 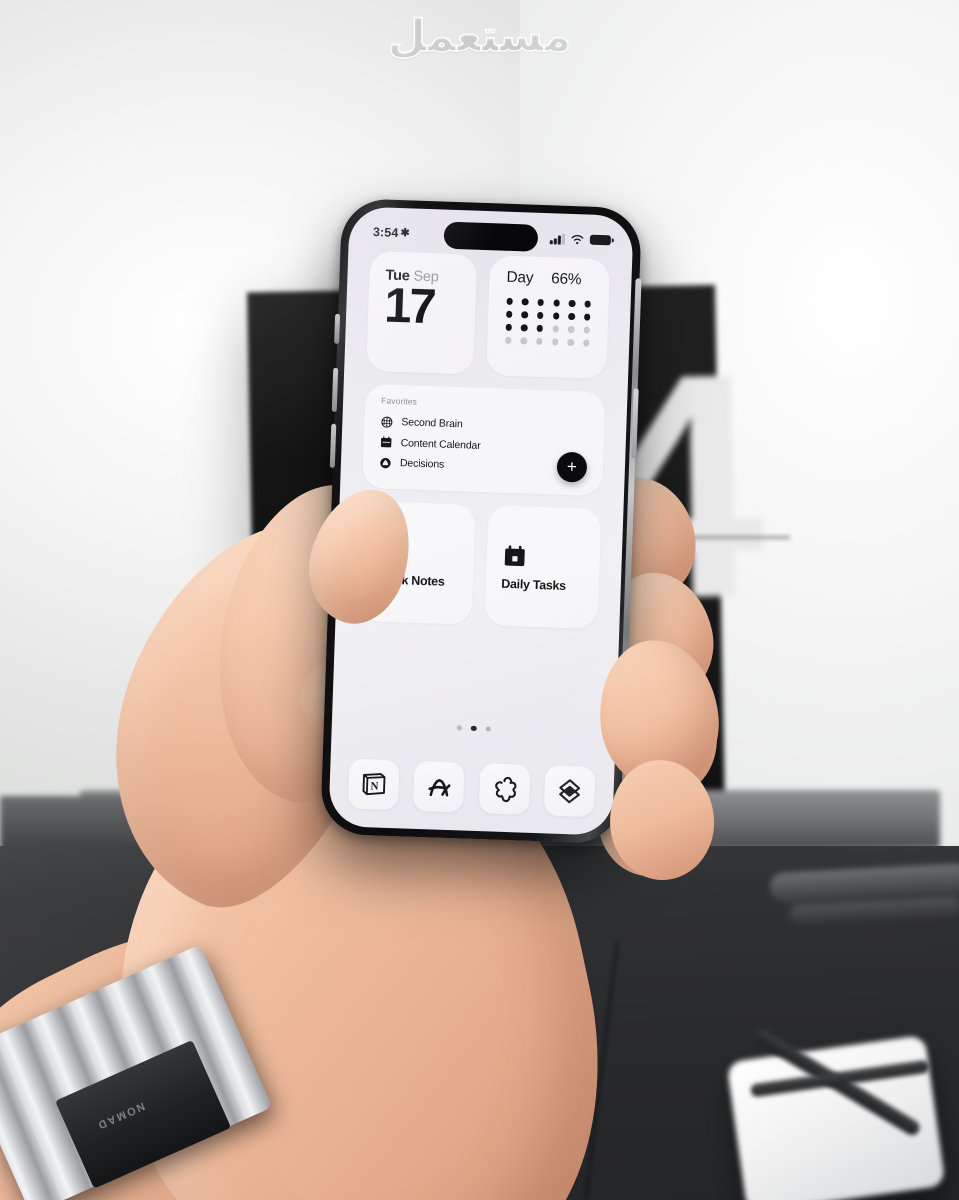 I want to click on stylus-tray, so click(x=836, y=1117).